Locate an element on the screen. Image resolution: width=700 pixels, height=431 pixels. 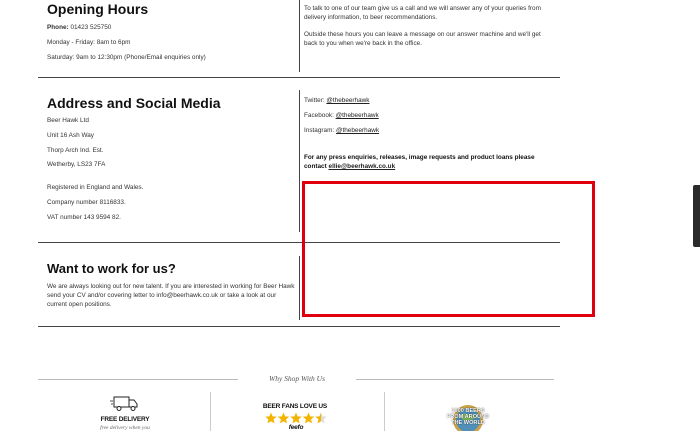
address-line: Unit 16 Ash Way is located at coordinates (71, 135).